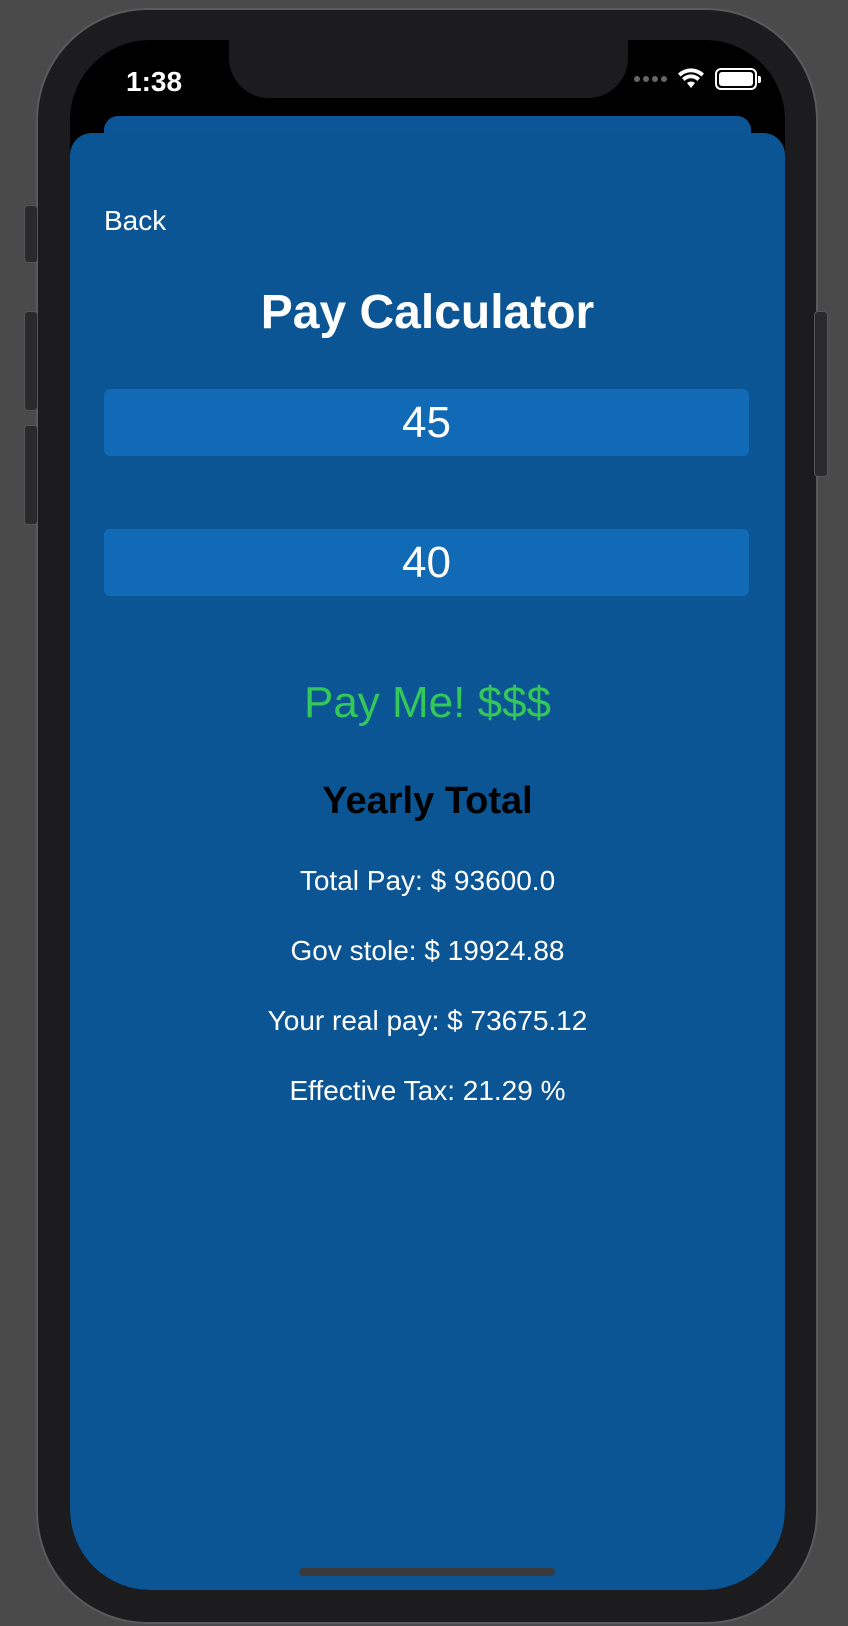 The width and height of the screenshot is (848, 1626). Describe the element at coordinates (821, 394) in the screenshot. I see `power-button` at that location.